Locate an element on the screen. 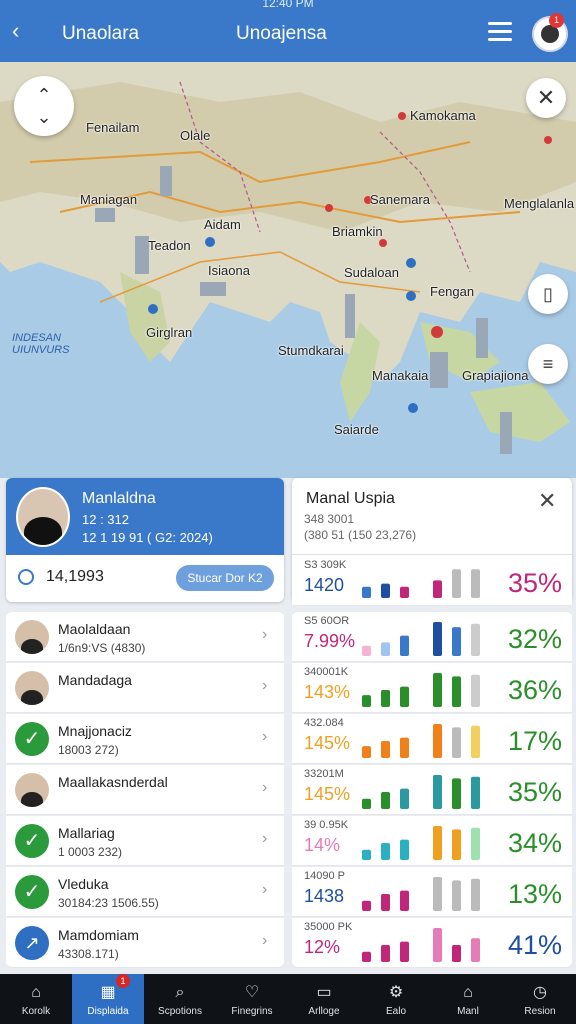 This screenshot has width=576, height=1024. map-label: Menglalanla is located at coordinates (539, 203).